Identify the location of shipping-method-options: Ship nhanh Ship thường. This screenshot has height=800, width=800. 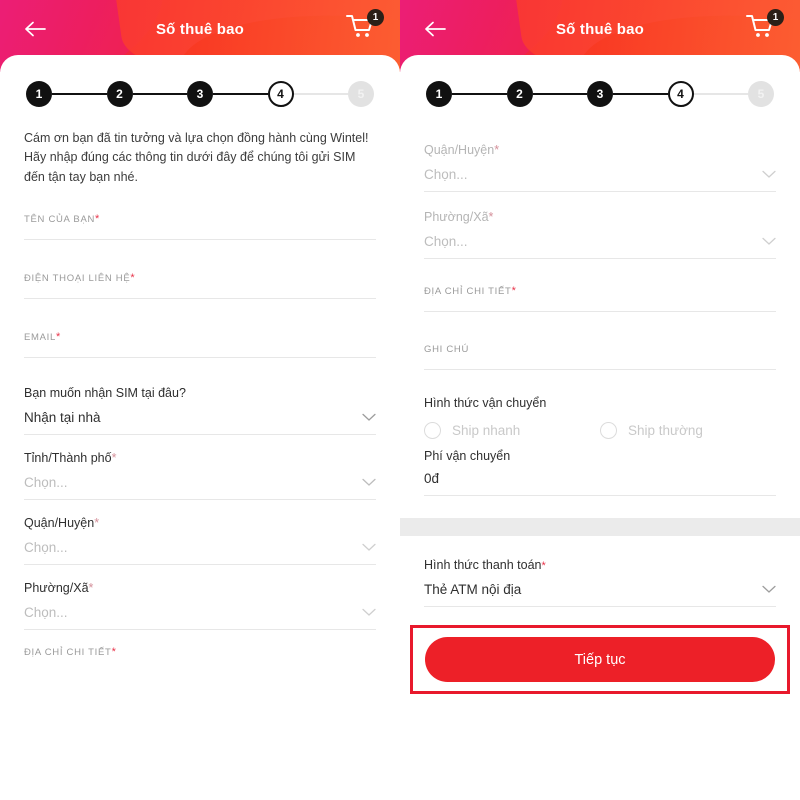
(600, 430).